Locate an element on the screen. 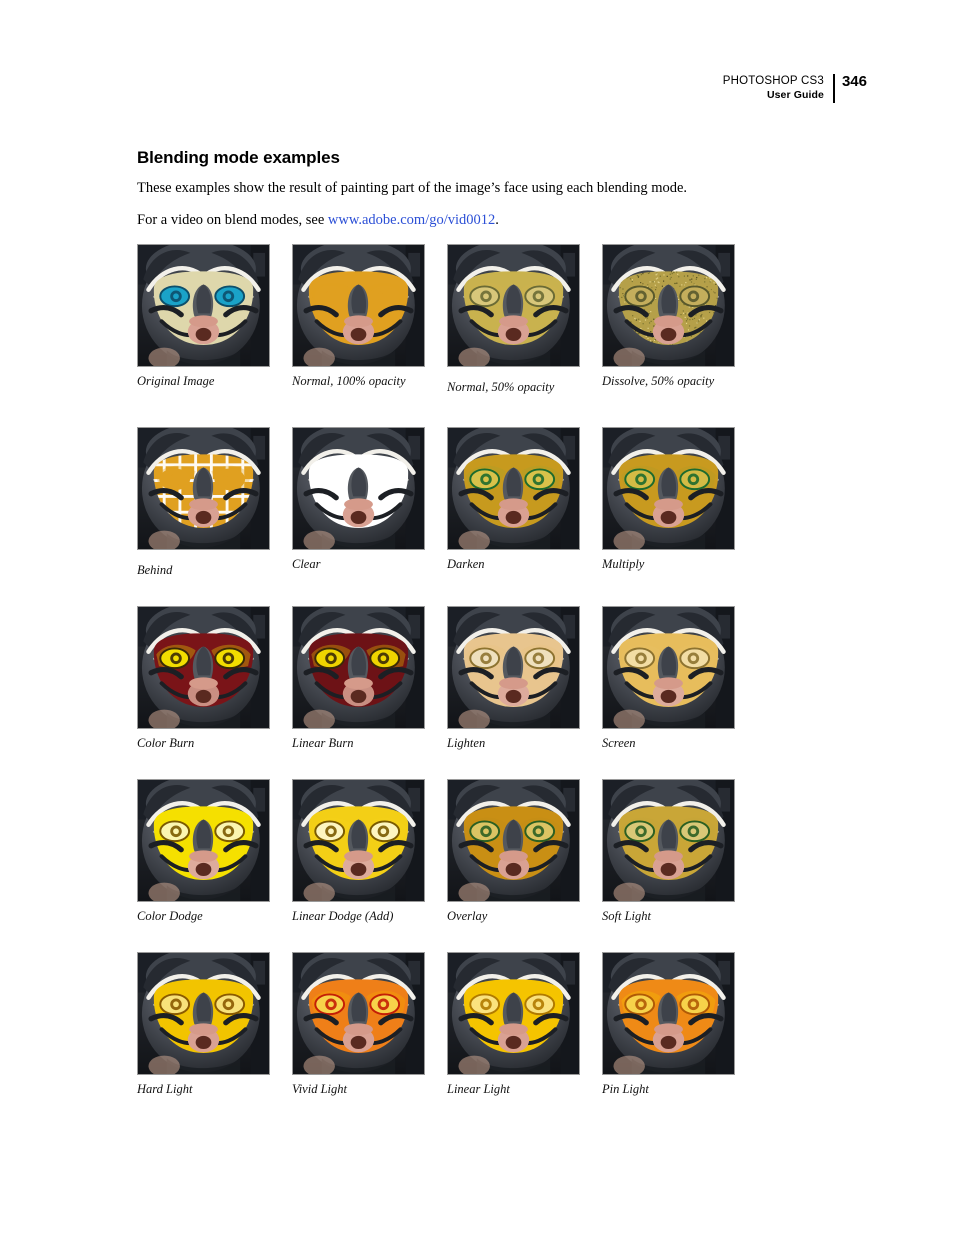  example-cell-clear: Clear is located at coordinates (369, 502).